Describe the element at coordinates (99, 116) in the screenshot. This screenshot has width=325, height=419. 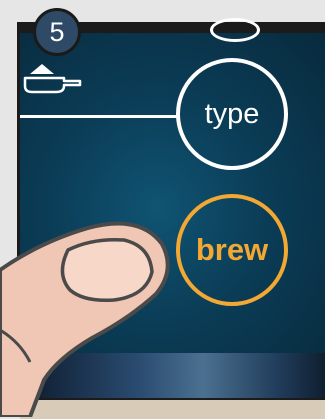
I see `type-connector-line` at that location.